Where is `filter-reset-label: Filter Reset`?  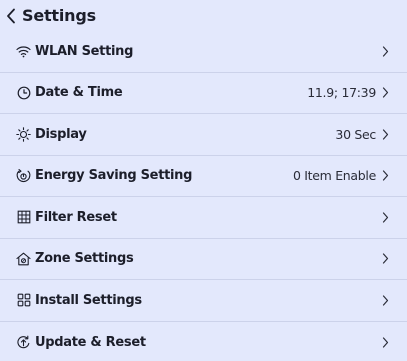
filter-reset-label: Filter Reset is located at coordinates (76, 217).